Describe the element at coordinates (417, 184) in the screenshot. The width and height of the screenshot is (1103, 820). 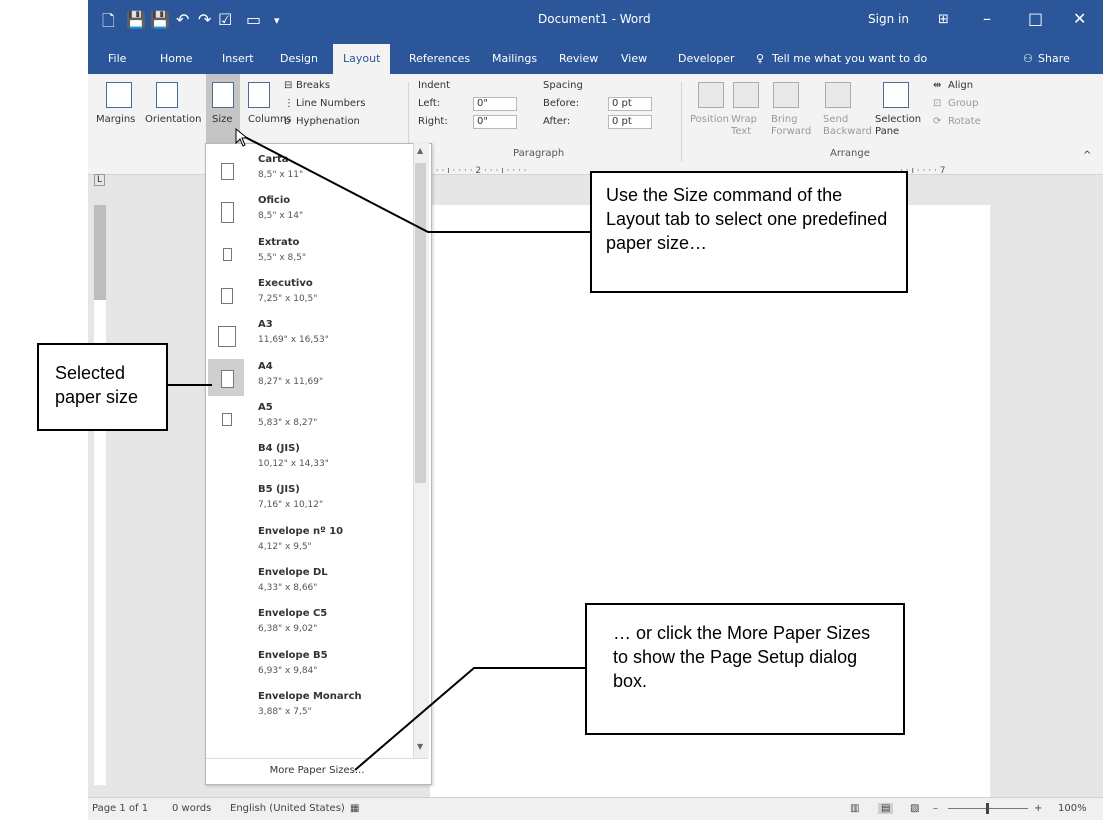
I see `size-callout-line` at that location.